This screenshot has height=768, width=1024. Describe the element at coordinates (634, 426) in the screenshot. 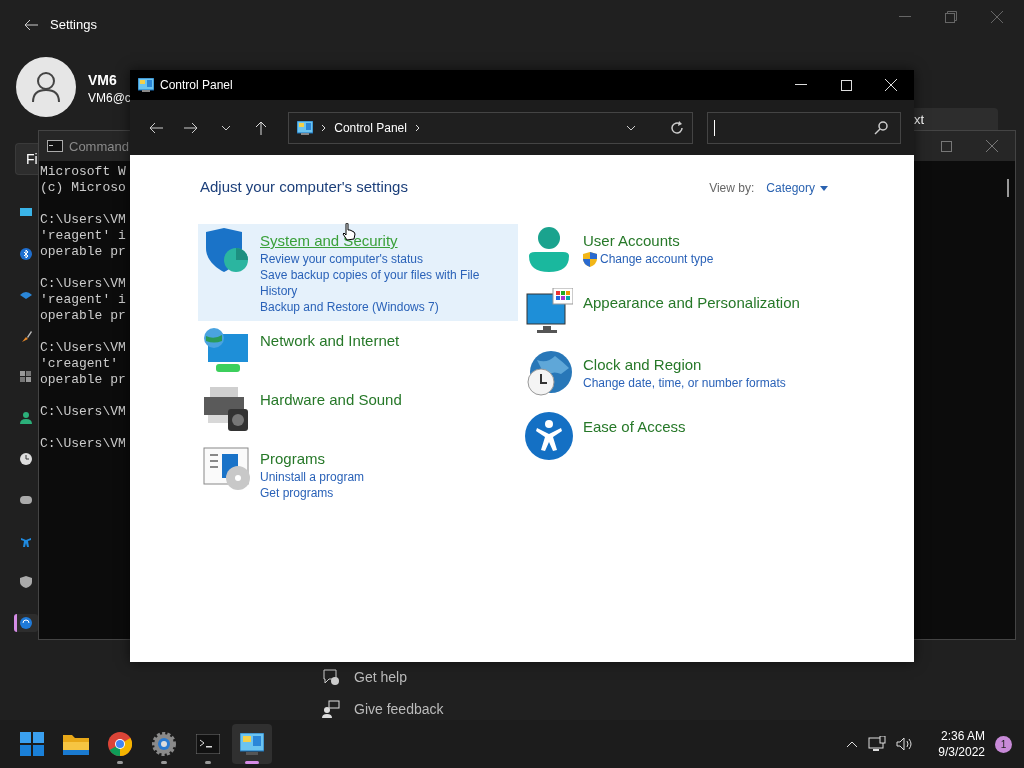

I see `category-link: Ease of Access` at that location.